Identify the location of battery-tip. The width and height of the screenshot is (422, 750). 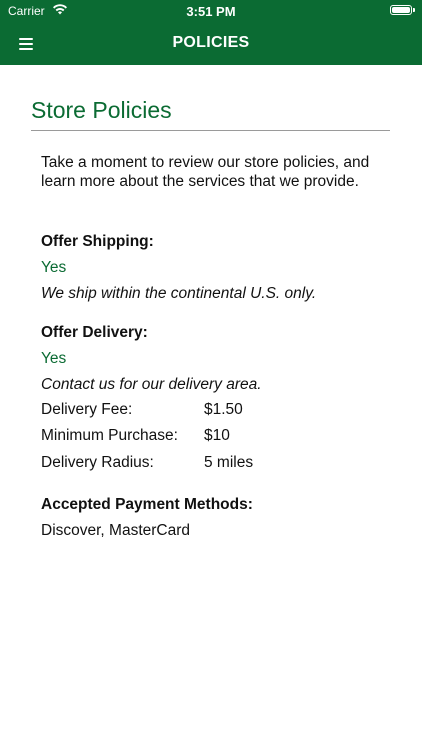
(414, 10).